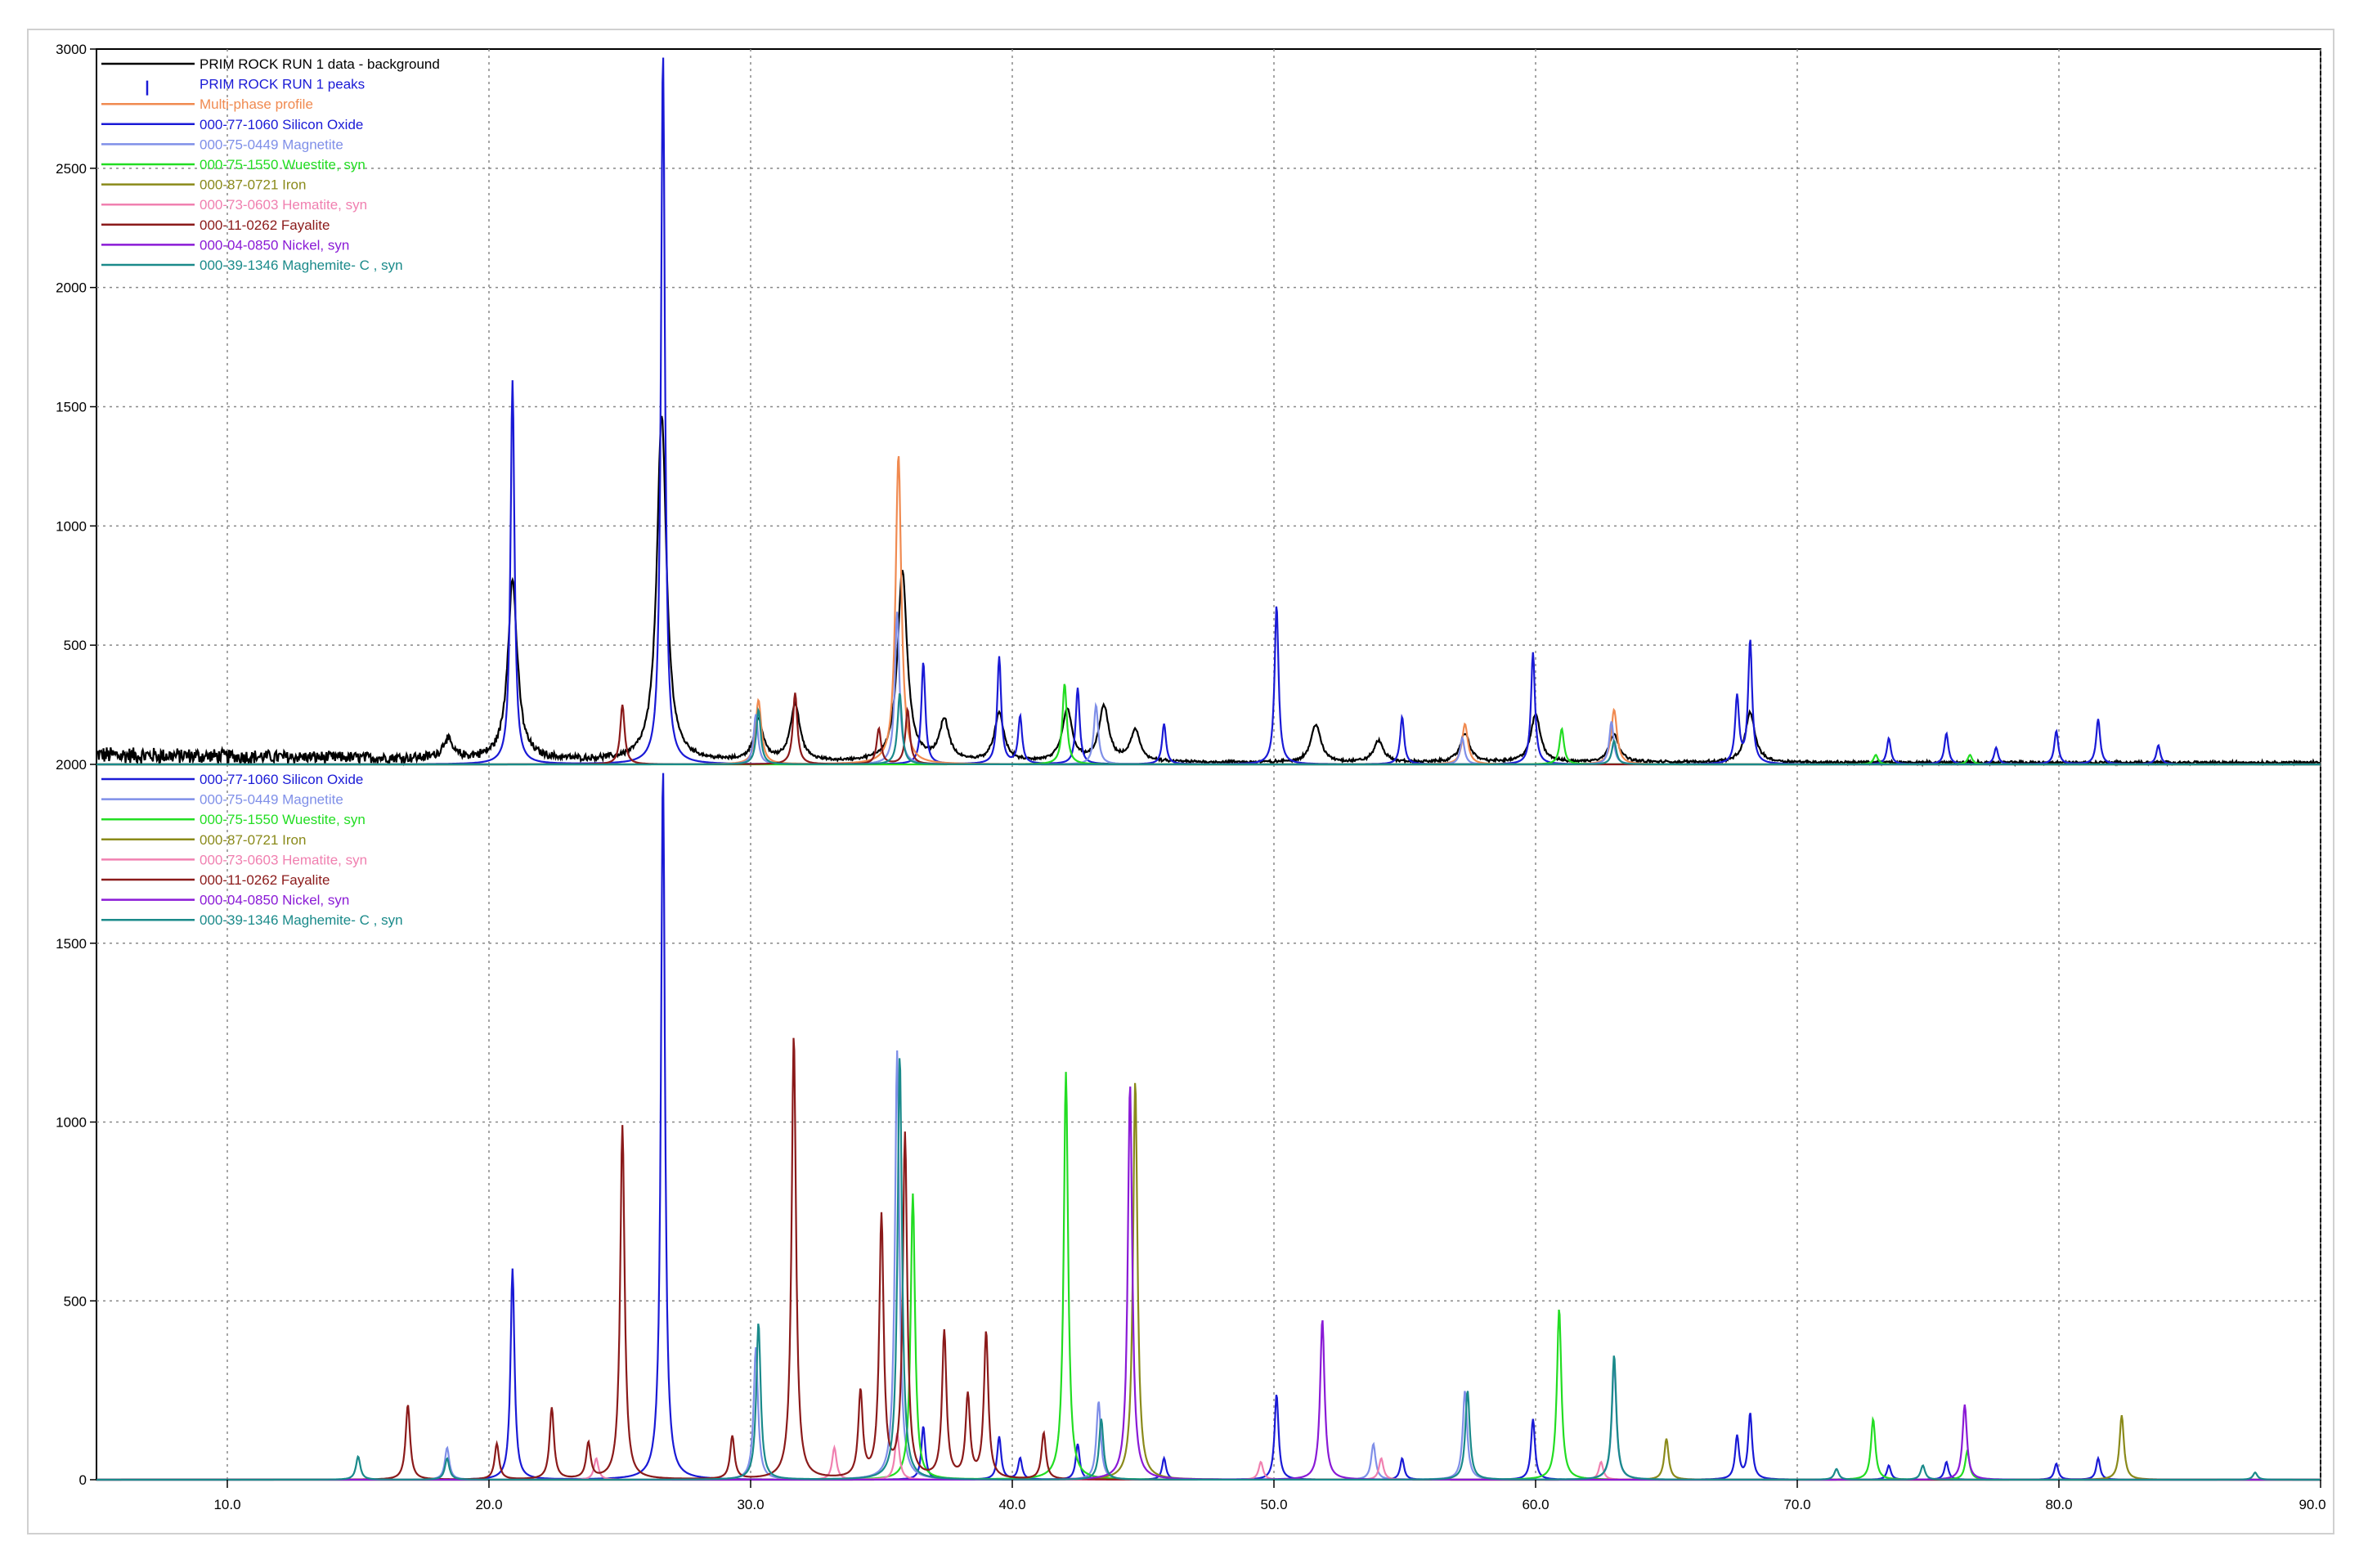  I want to click on x-tick-label-0: 10.0, so click(226, 1504).